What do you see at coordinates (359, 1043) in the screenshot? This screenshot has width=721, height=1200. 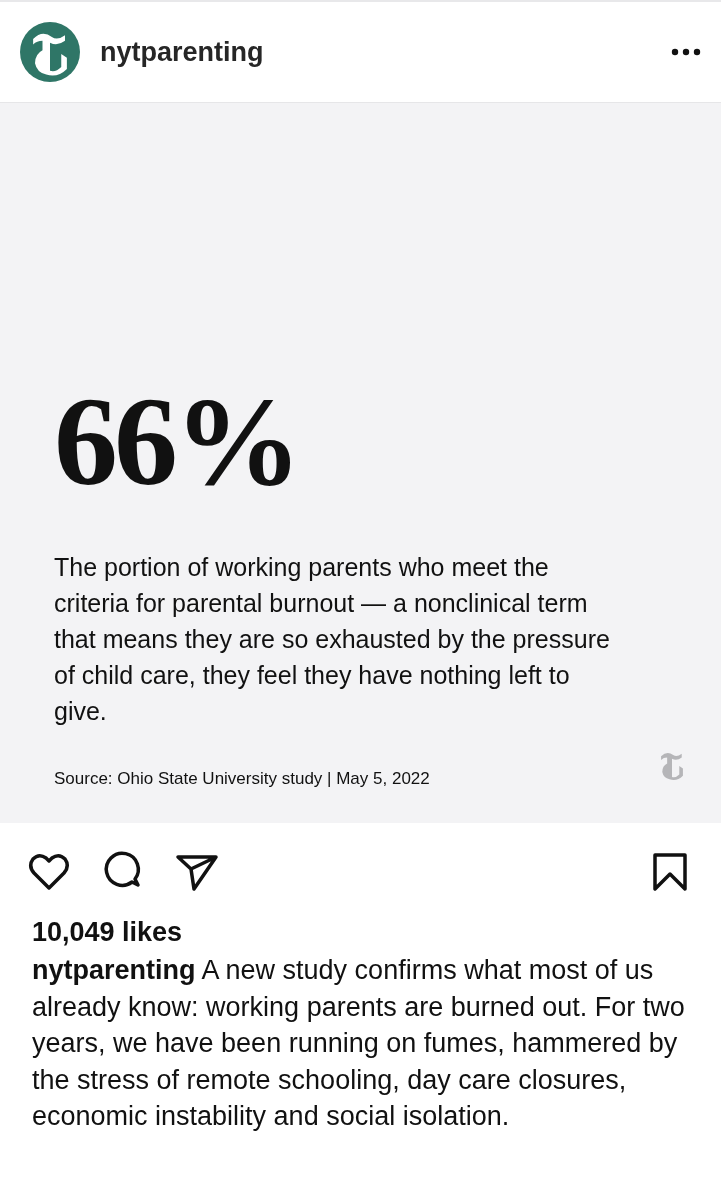 I see `caption-text: nytparenting A new study confirms what most of us already know: working parents are burned out. For two years, we have been running on fumes, hammered by the stress of remote schooling, day care closures, economic instability and social isolation.` at bounding box center [359, 1043].